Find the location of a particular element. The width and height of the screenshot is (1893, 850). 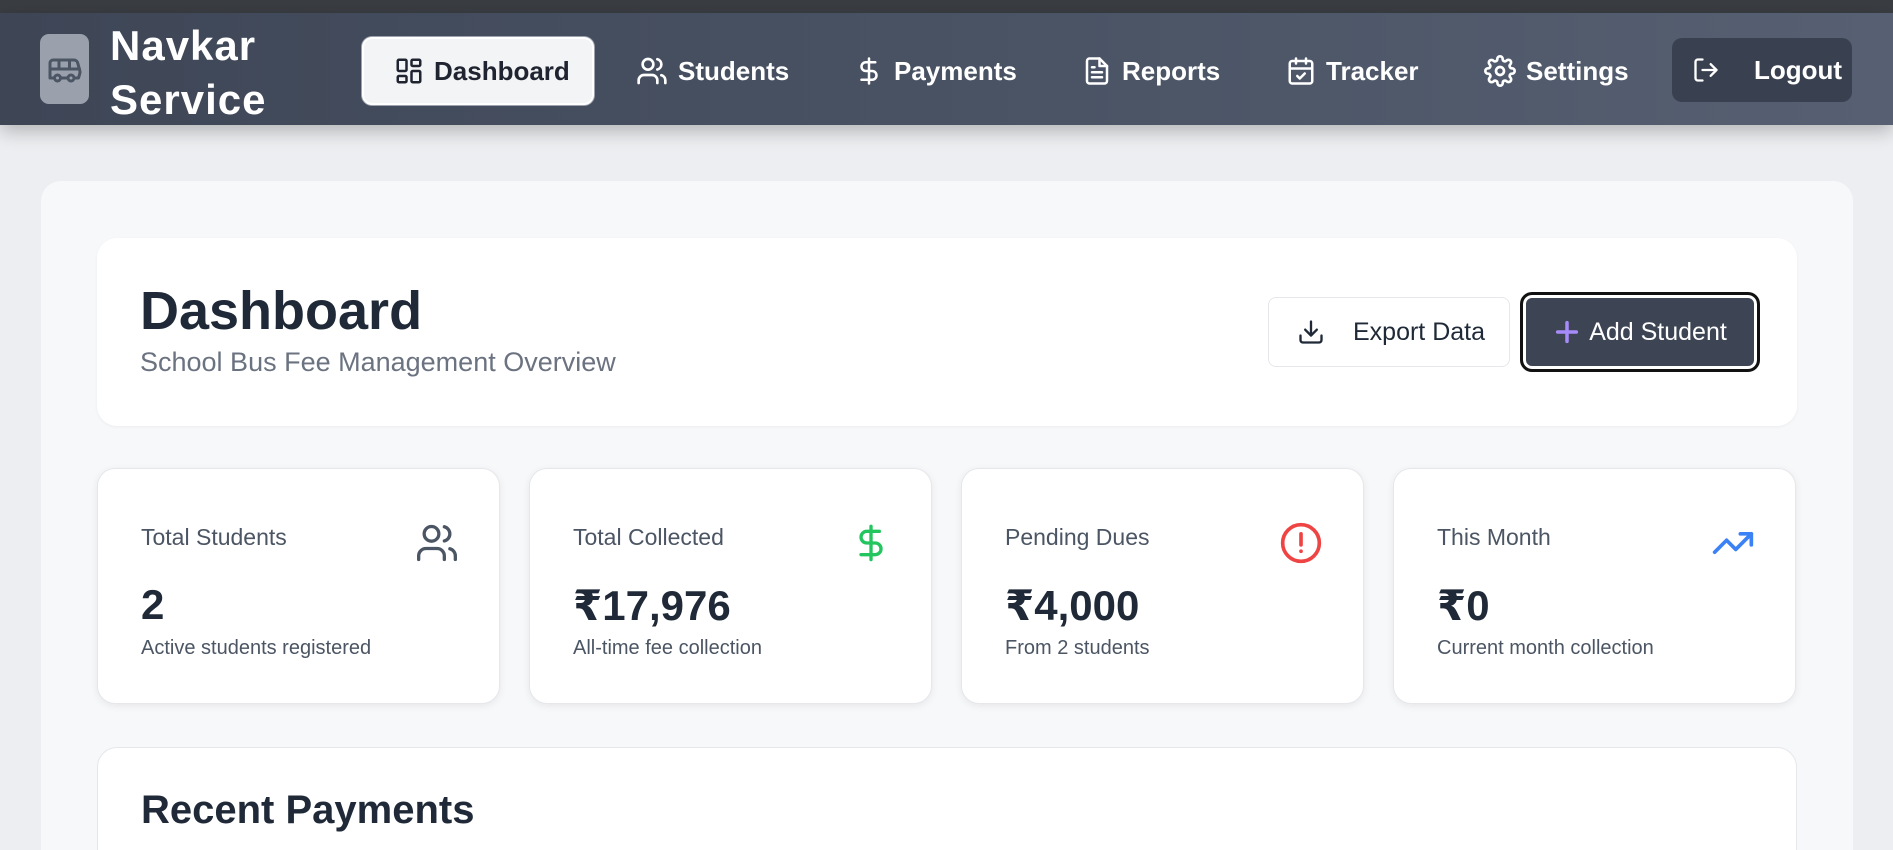

stat-label: Total Students is located at coordinates (214, 537).